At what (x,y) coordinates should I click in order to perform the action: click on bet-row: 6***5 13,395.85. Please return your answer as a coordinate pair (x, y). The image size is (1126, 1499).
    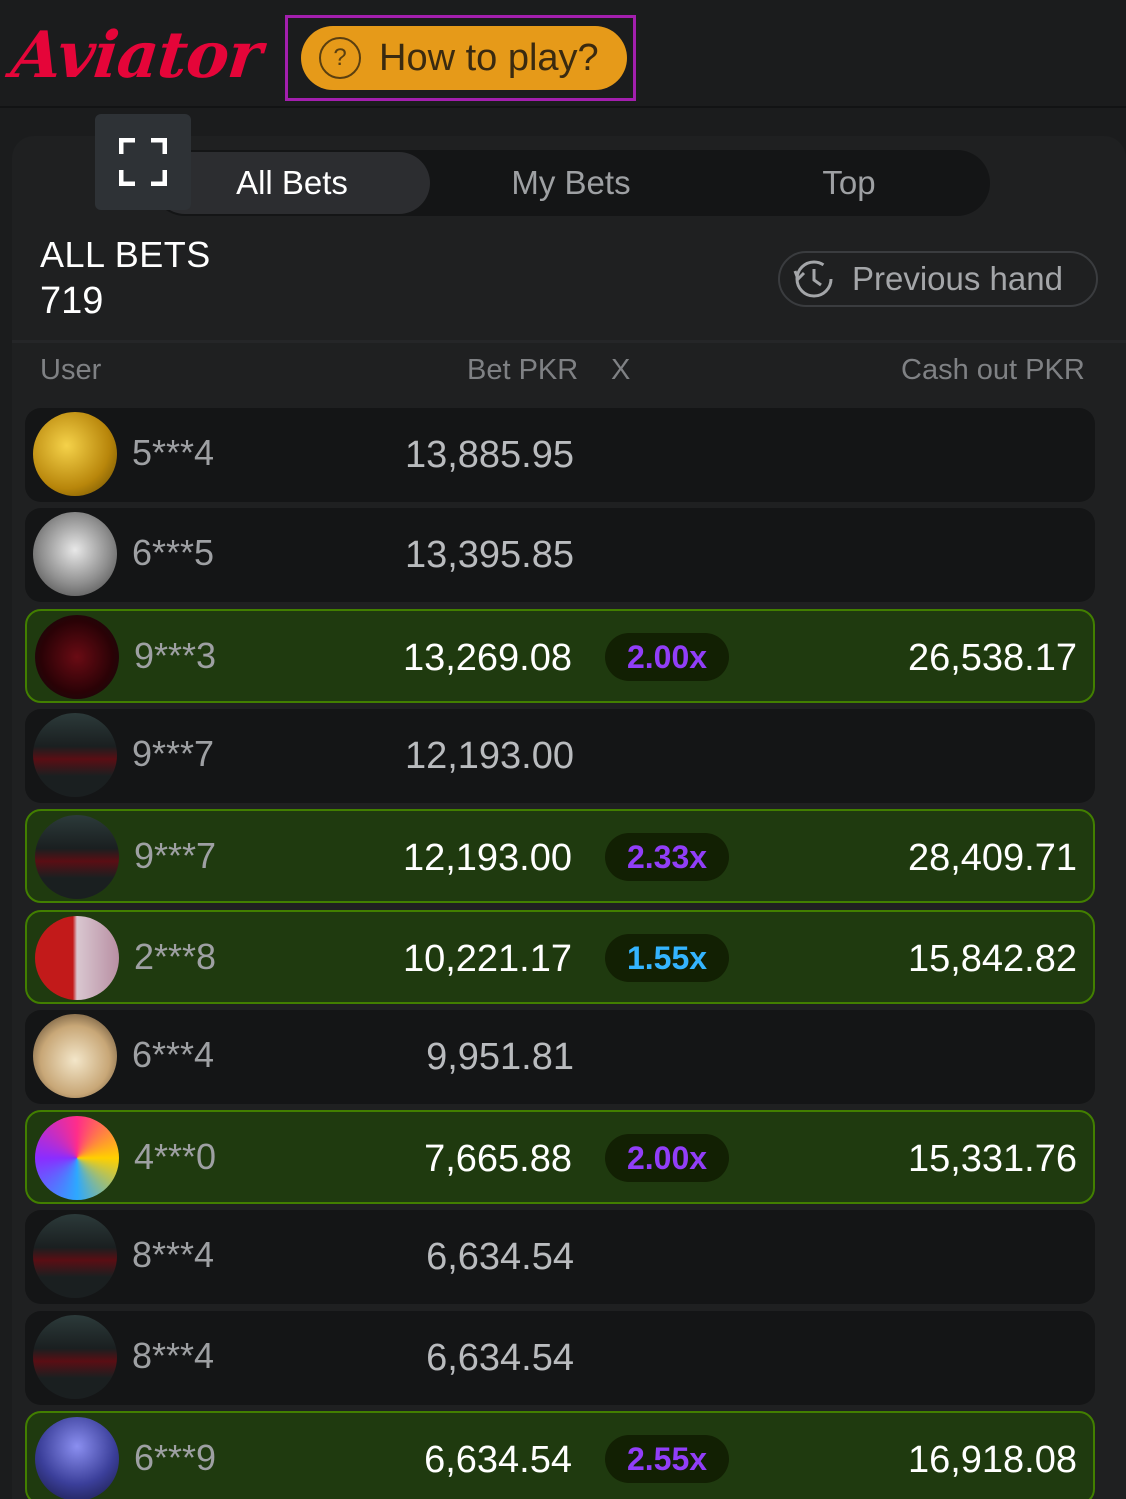
    Looking at the image, I should click on (560, 555).